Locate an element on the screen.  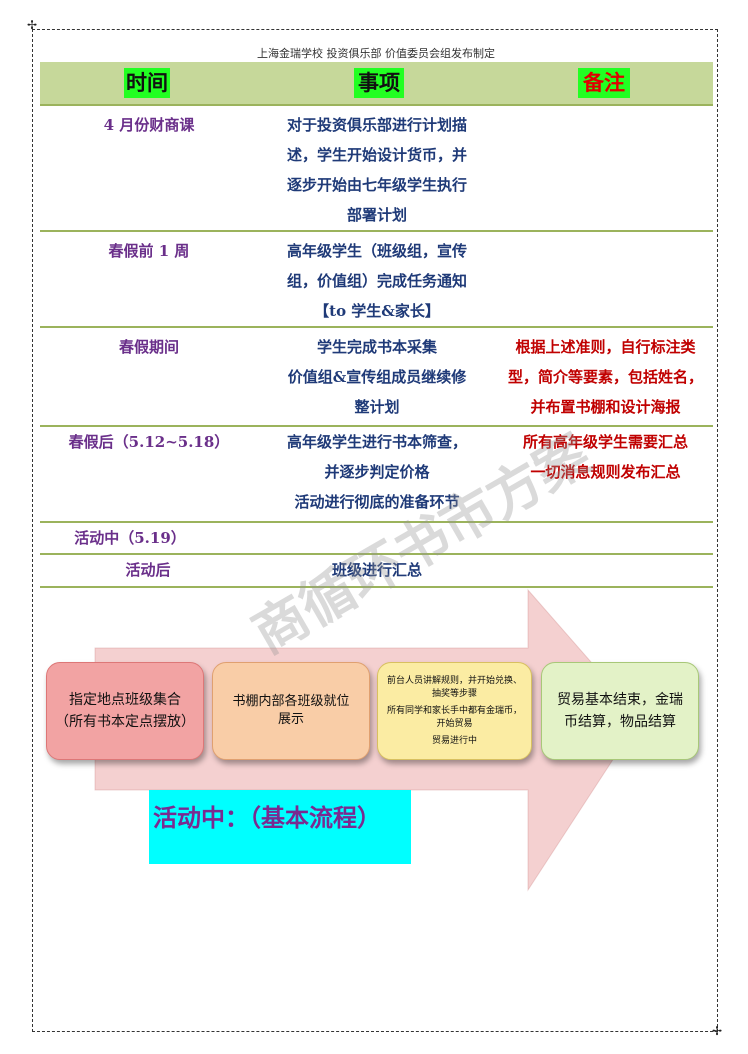
flow-caption: 活动中：（基本流程） is located at coordinates (267, 817).